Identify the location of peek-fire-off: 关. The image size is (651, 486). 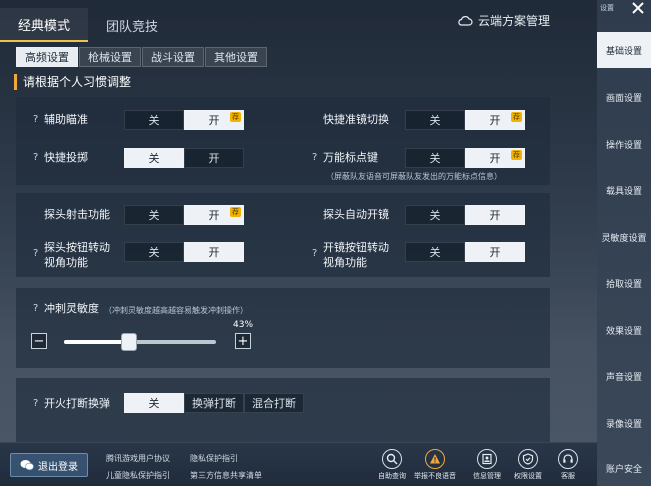
(154, 215).